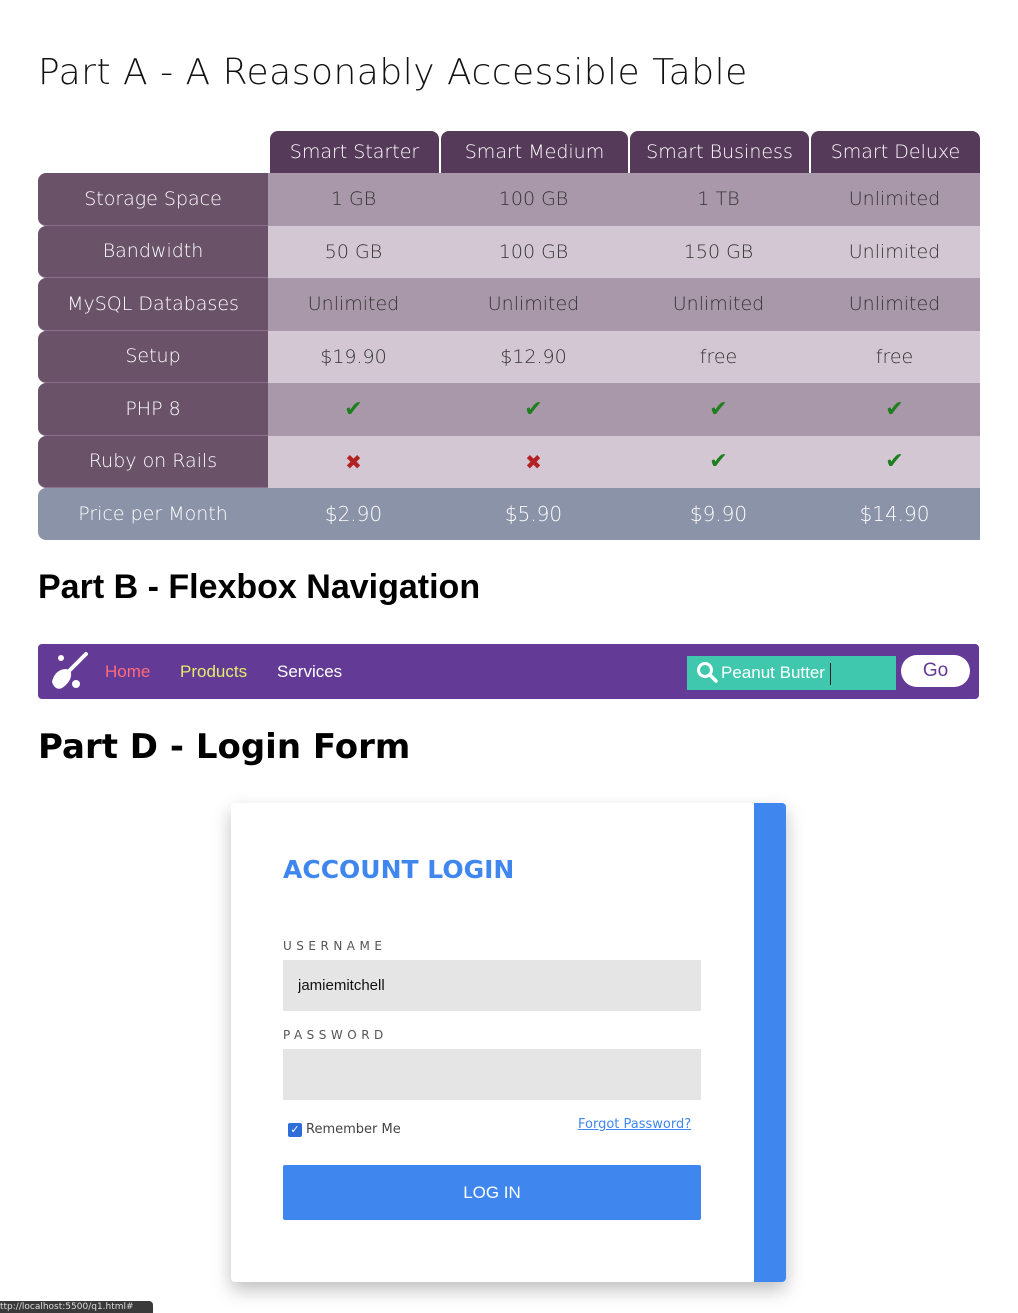  What do you see at coordinates (399, 869) in the screenshot?
I see `login-heading: ACCOUNT LOGIN` at bounding box center [399, 869].